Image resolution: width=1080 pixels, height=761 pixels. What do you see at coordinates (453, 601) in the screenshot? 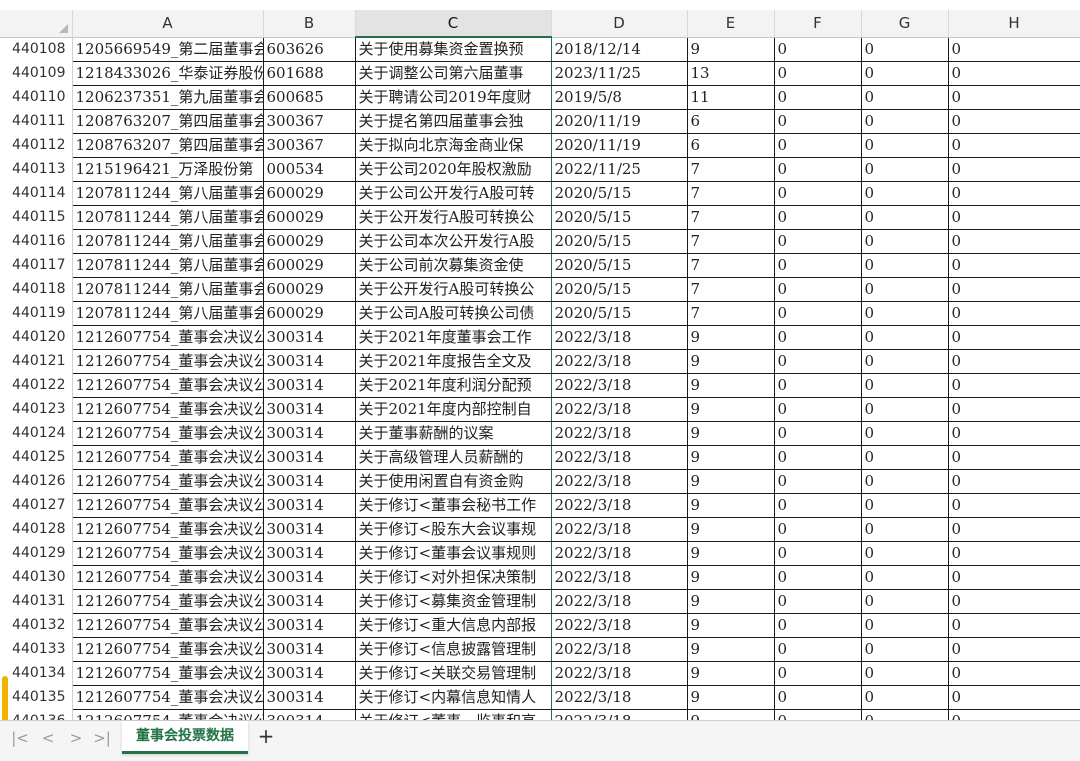
I see `cell-c: 关于修订<募集资金管理制` at bounding box center [453, 601].